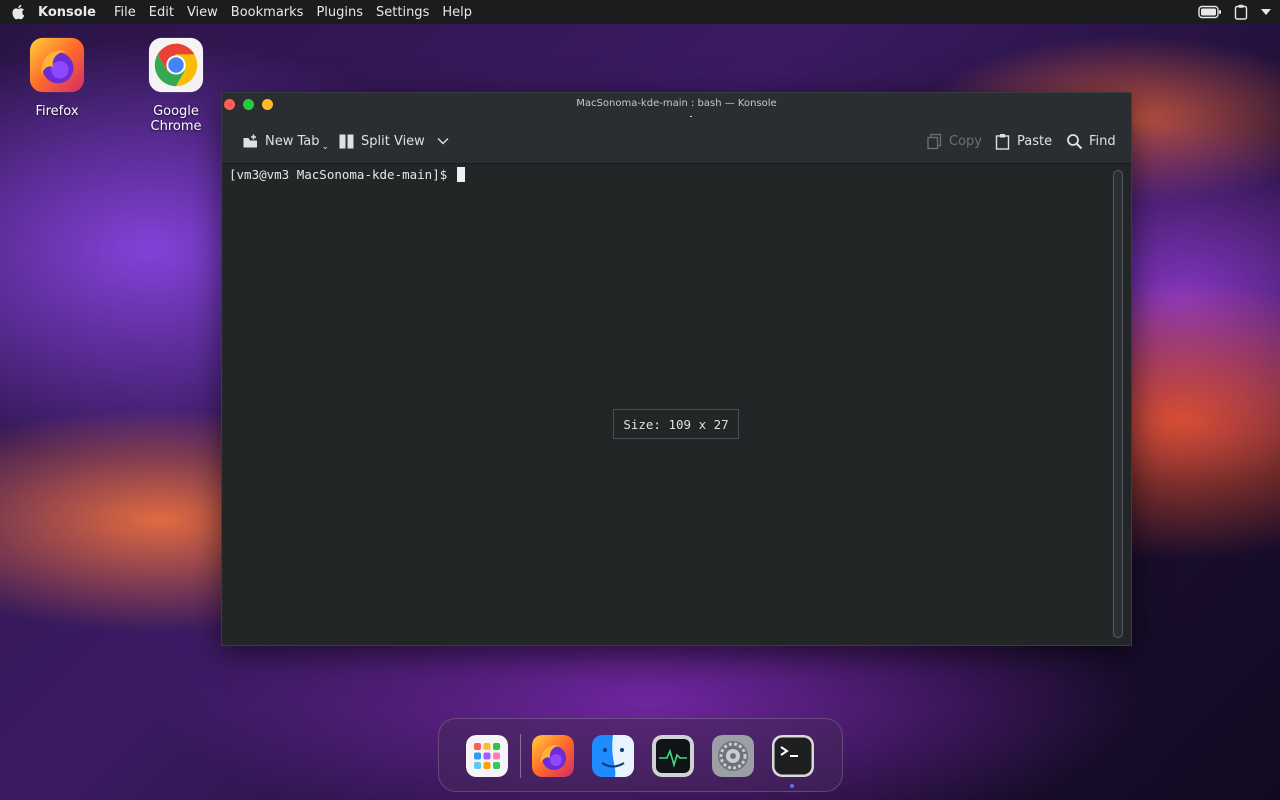 The image size is (1280, 800). I want to click on terminal-icon, so click(793, 756).